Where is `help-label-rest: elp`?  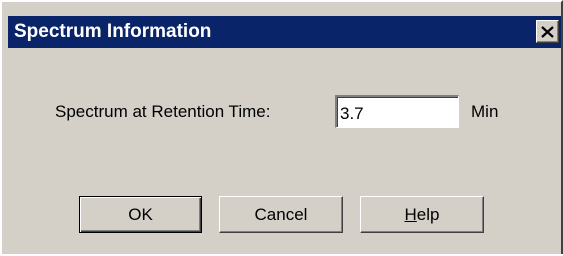
help-label-rest: elp is located at coordinates (428, 214).